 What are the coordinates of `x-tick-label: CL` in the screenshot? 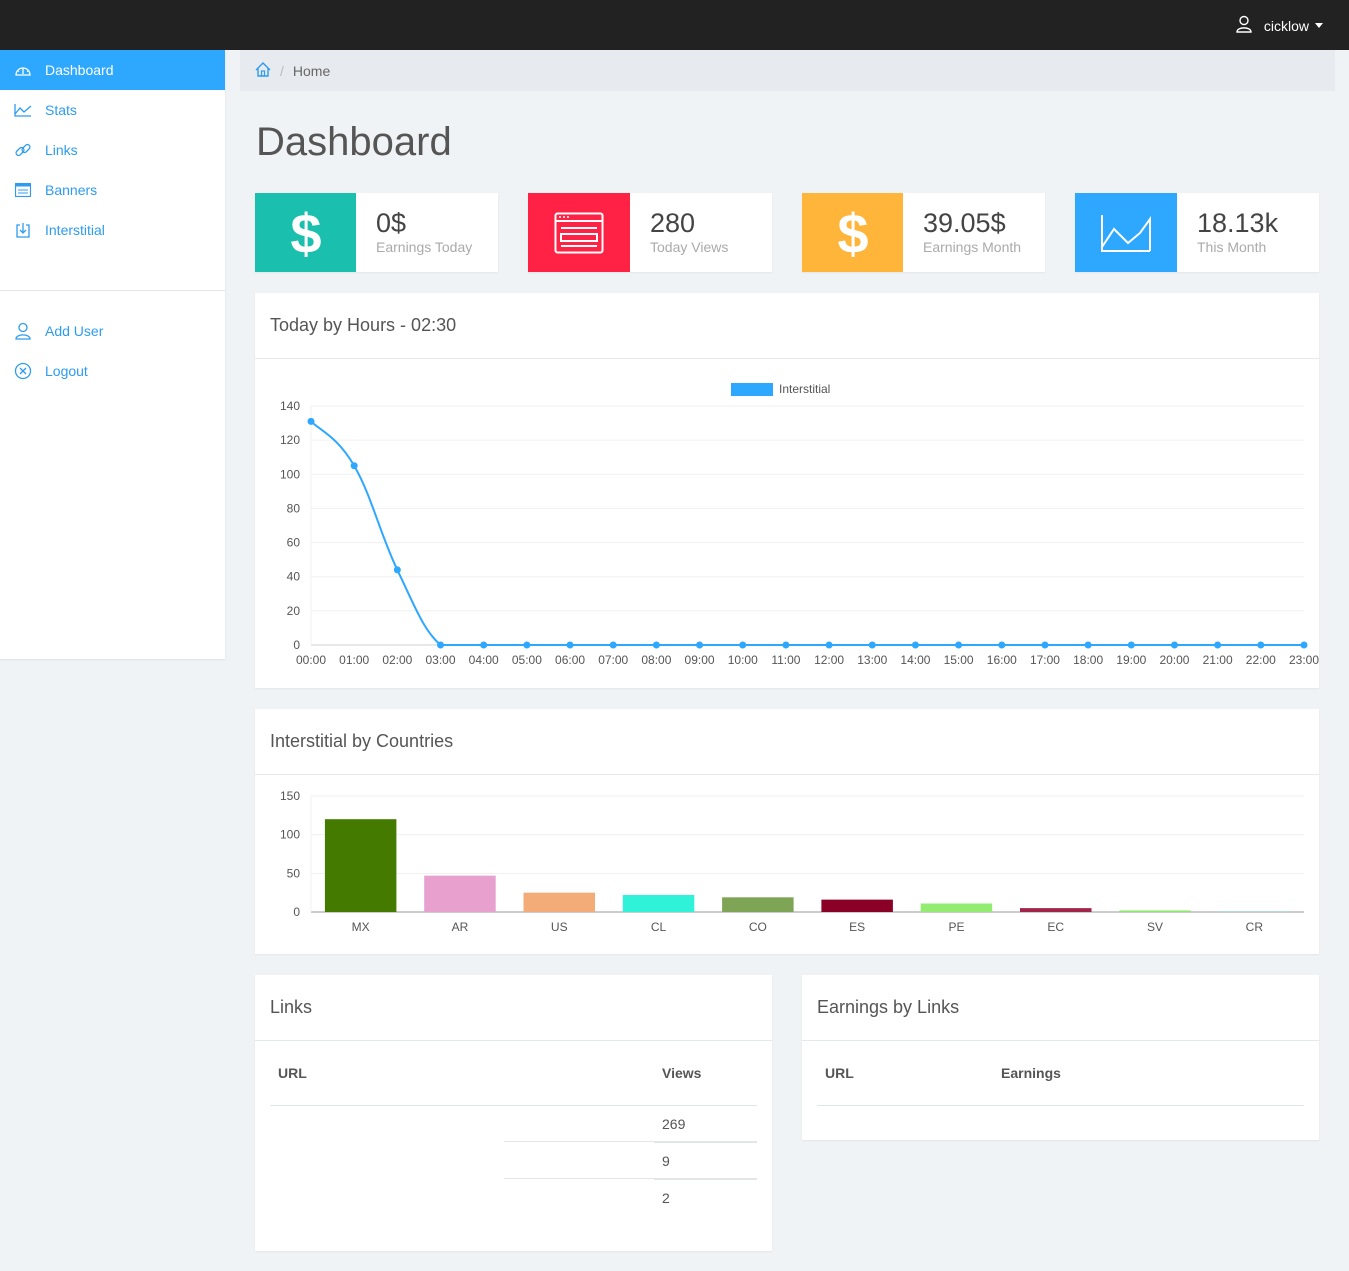 It's located at (659, 927).